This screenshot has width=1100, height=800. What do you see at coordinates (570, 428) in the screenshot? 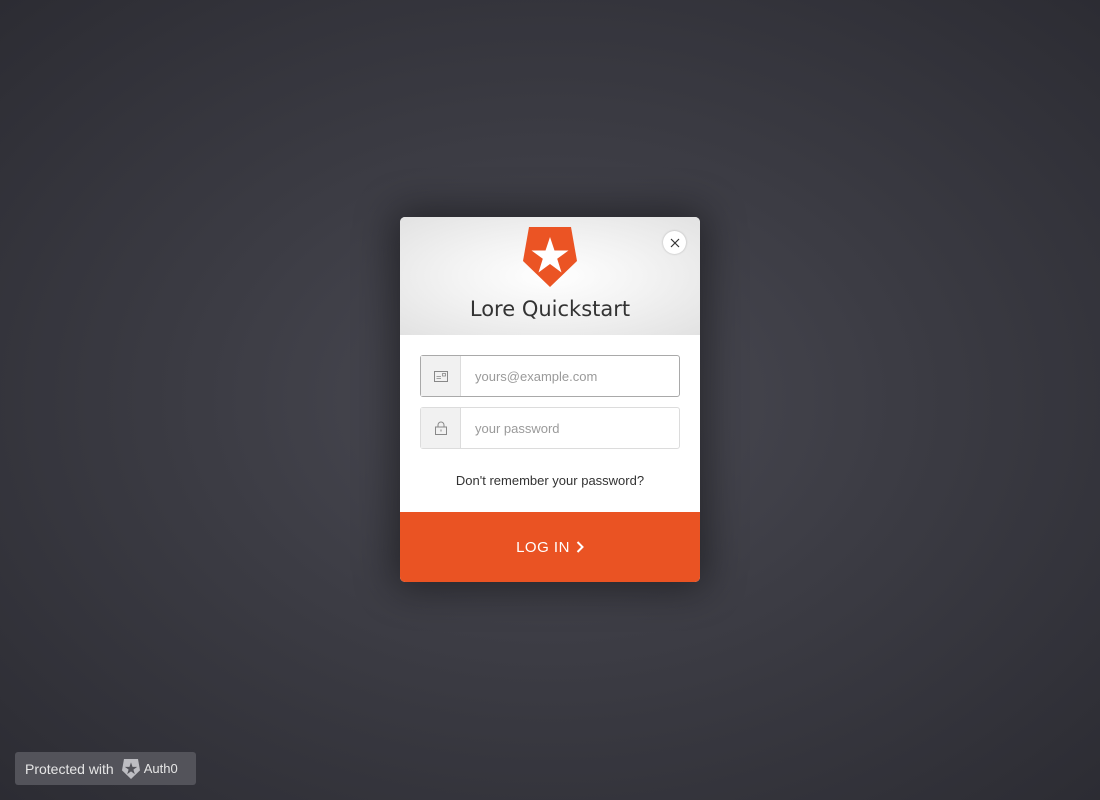
I see `password-input` at bounding box center [570, 428].